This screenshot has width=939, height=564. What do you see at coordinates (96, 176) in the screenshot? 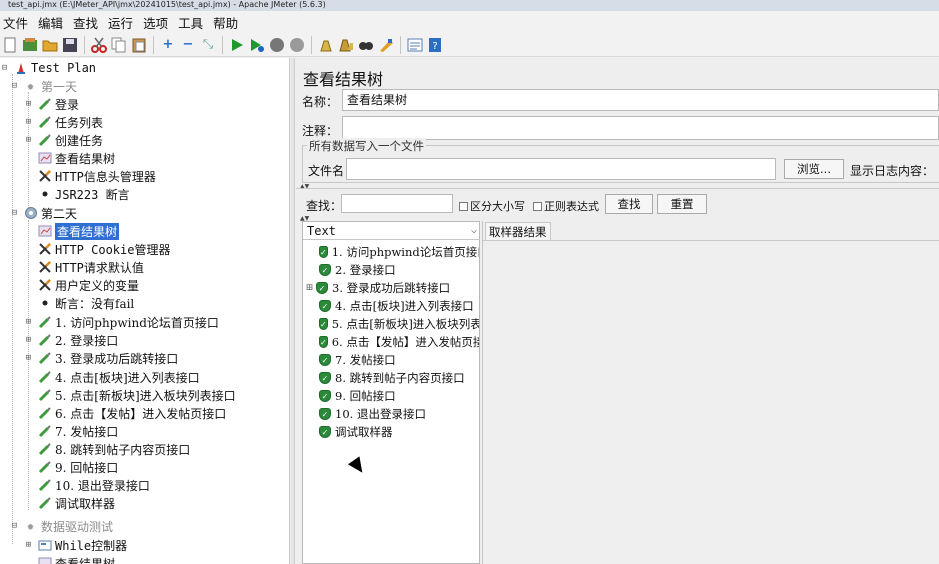
I see `tree-item-config: HTTP信息头管理器` at bounding box center [96, 176].